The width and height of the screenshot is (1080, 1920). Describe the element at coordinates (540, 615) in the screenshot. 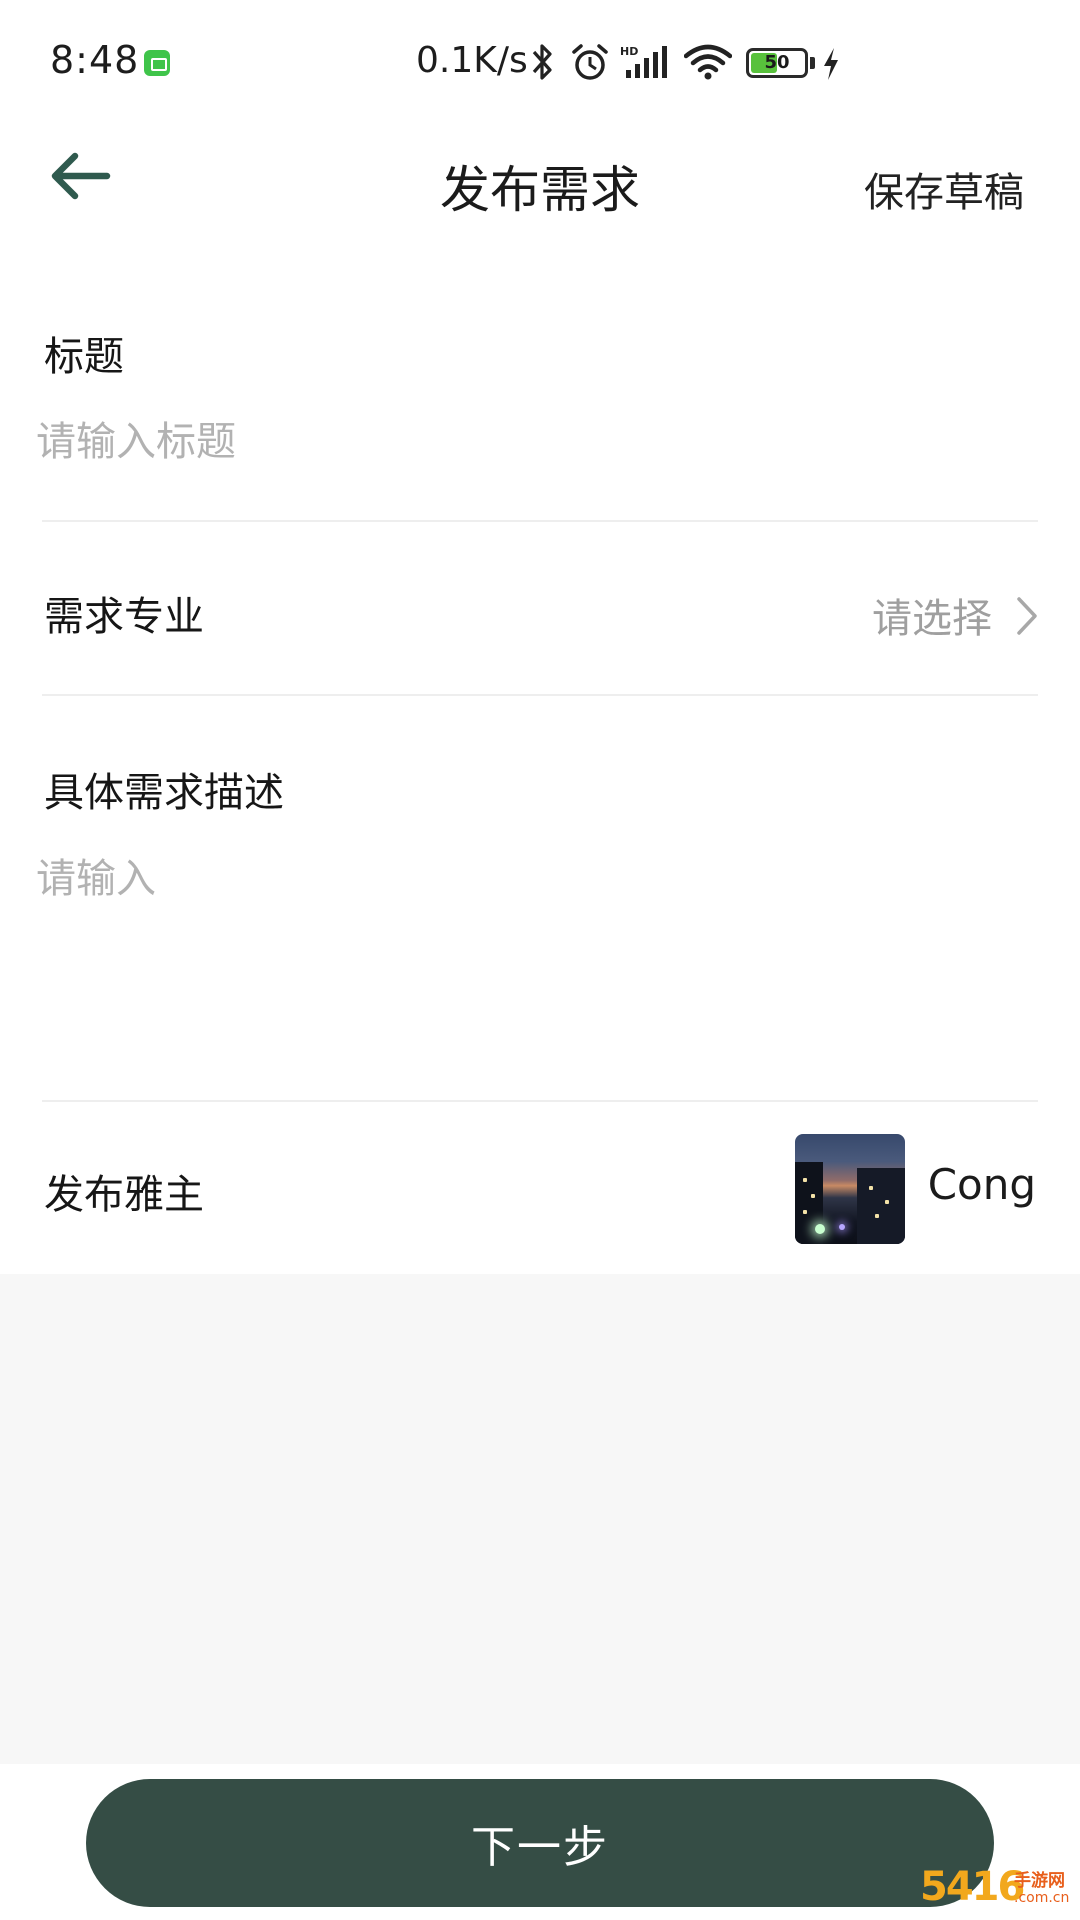

I see `major-select-row: 需求专业 请选择` at that location.